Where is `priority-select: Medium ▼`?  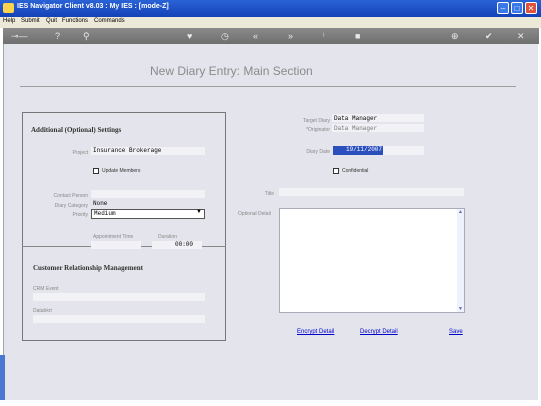 priority-select: Medium ▼ is located at coordinates (148, 214).